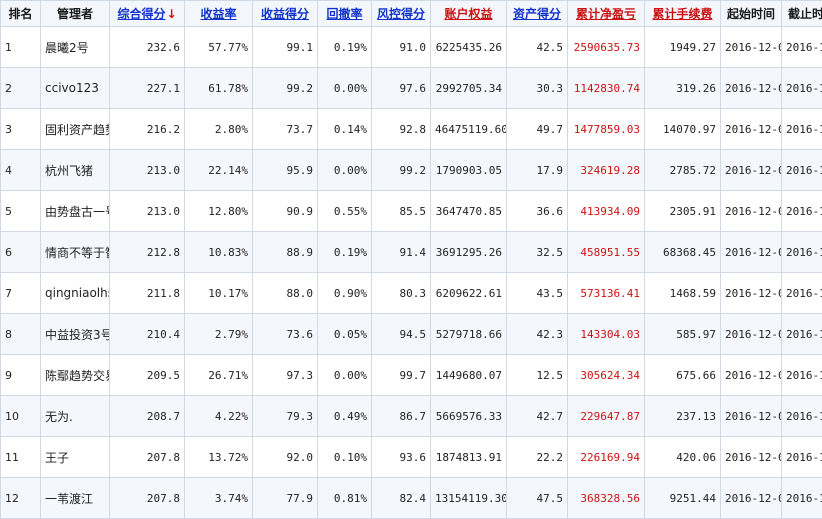 The height and width of the screenshot is (519, 822). What do you see at coordinates (469, 129) in the screenshot?
I see `cell-equity: 46475119.60` at bounding box center [469, 129].